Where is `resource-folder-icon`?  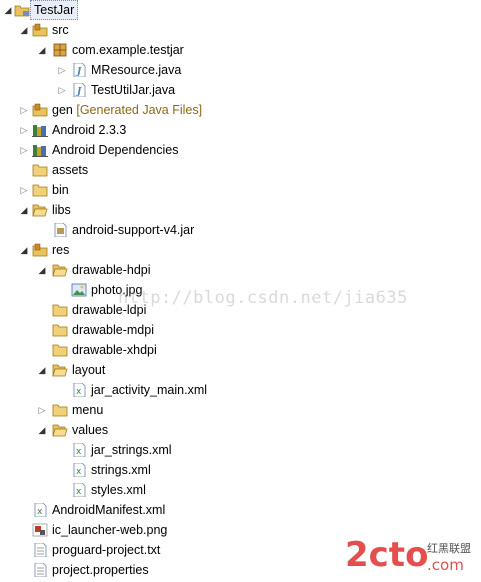
resource-folder-icon is located at coordinates (40, 250).